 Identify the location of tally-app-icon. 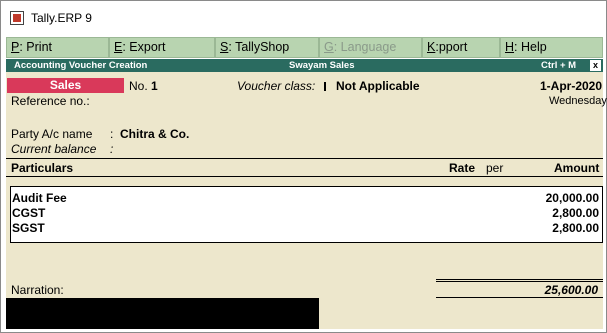
(17, 18).